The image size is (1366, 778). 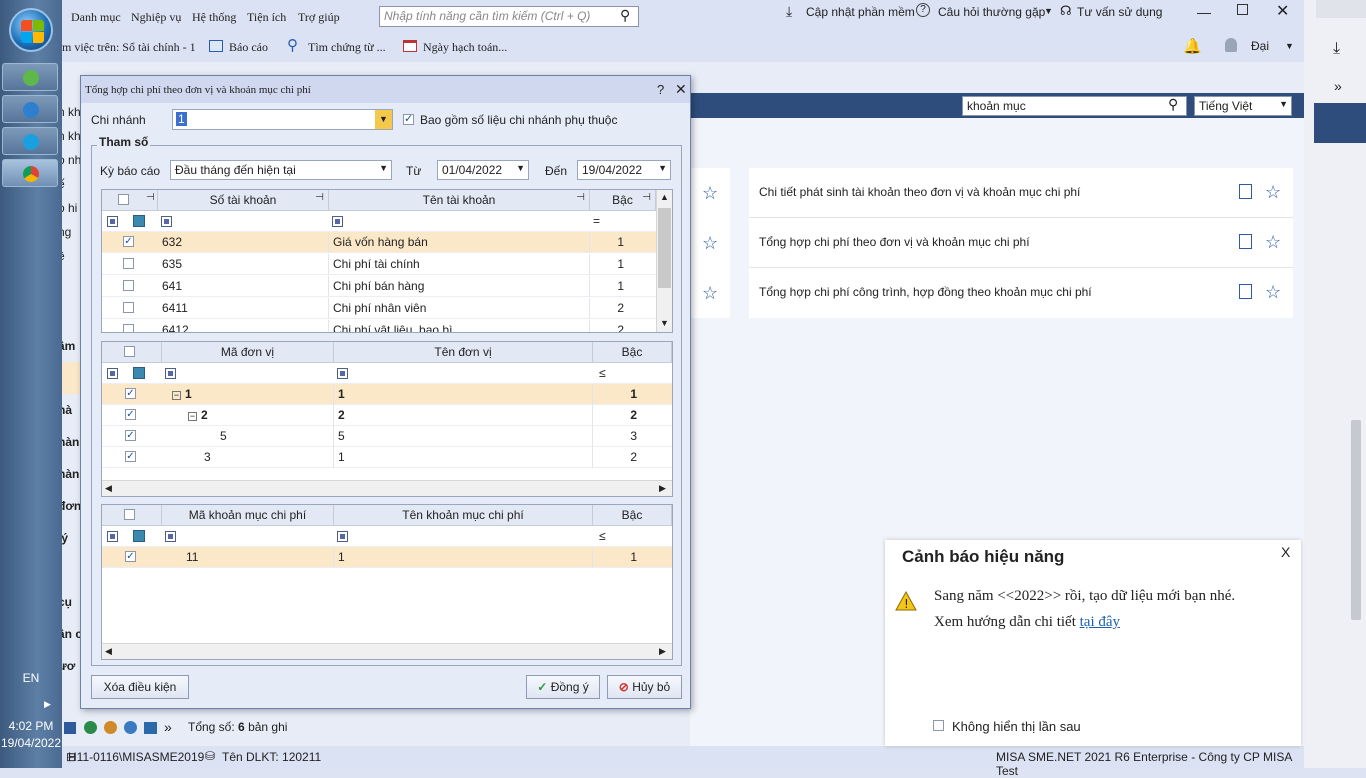 What do you see at coordinates (67, 410) in the screenshot?
I see `nav-label: hà` at bounding box center [67, 410].